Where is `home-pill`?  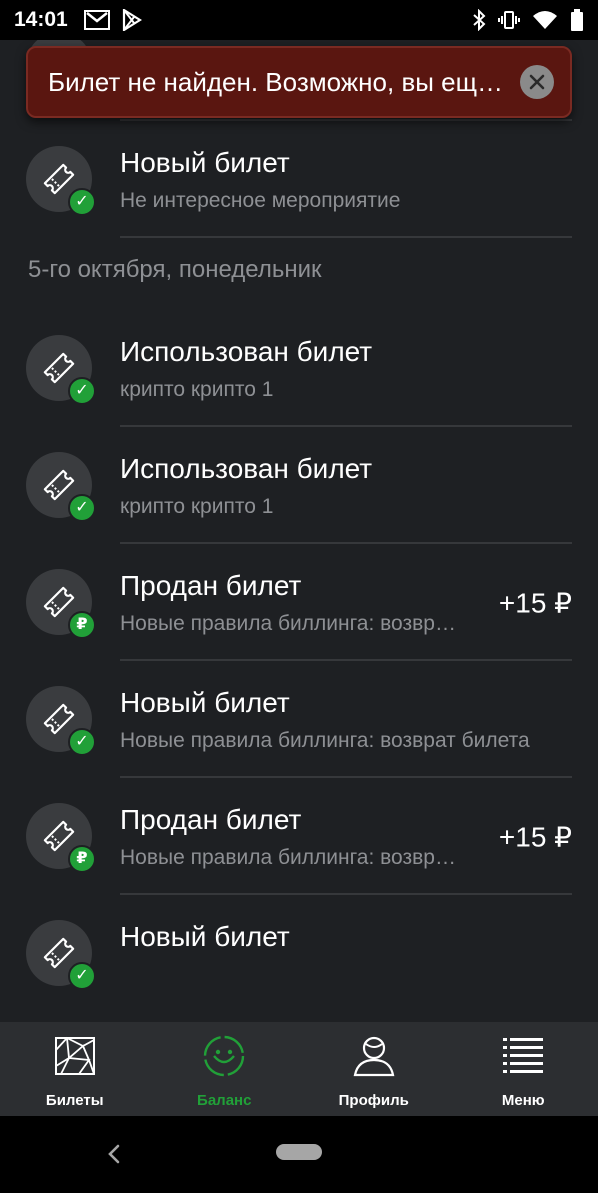 home-pill is located at coordinates (299, 1152).